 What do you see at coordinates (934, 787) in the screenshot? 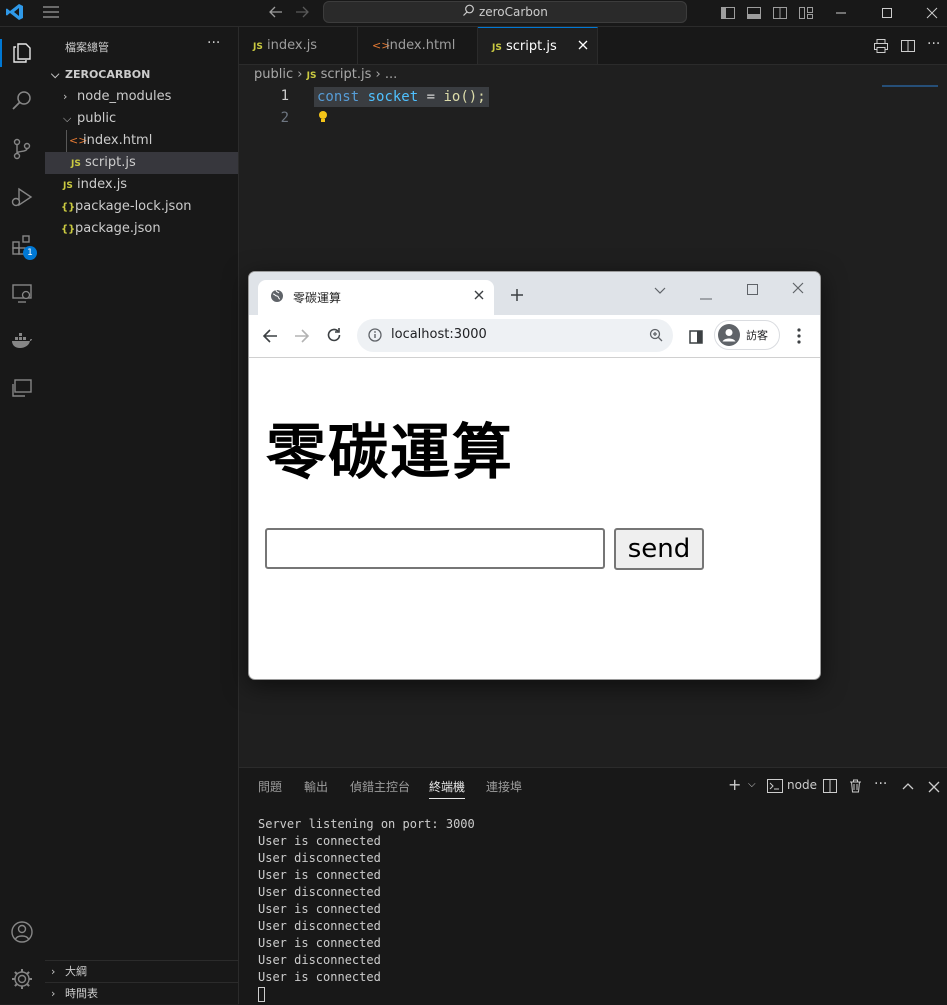
I see `close-panel-icon` at bounding box center [934, 787].